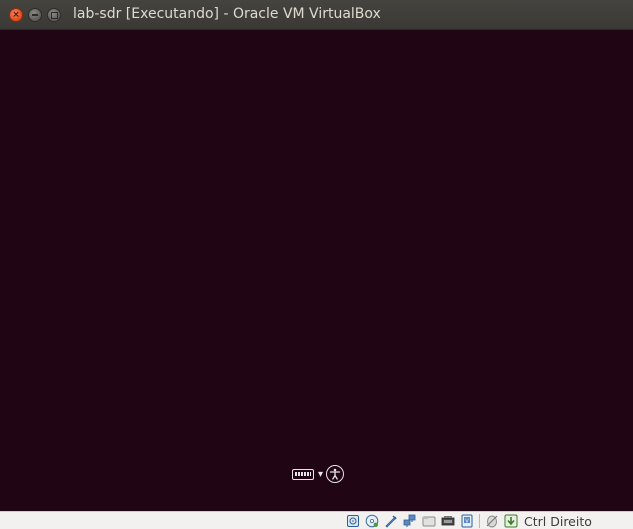 This screenshot has height=529, width=633. I want to click on svg-text: V, so click(467, 522).